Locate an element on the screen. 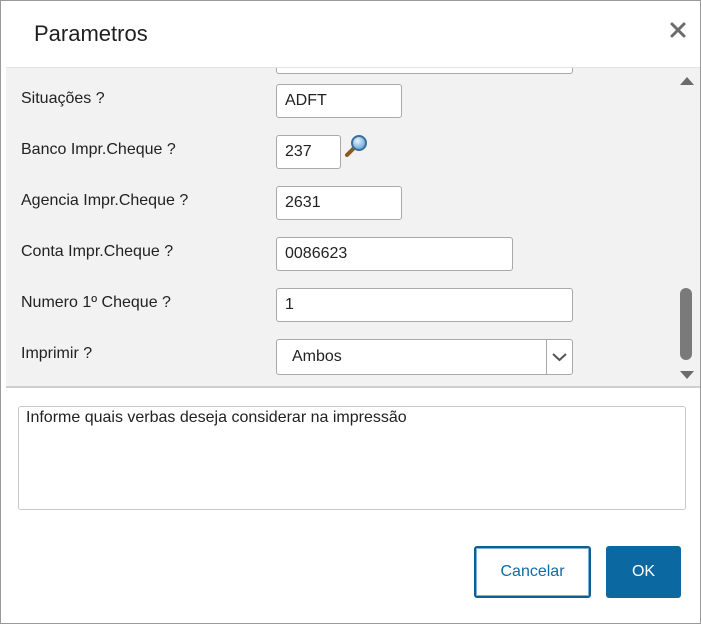 Image resolution: width=701 pixels, height=624 pixels. imprimir-select-value: Ambos is located at coordinates (317, 356).